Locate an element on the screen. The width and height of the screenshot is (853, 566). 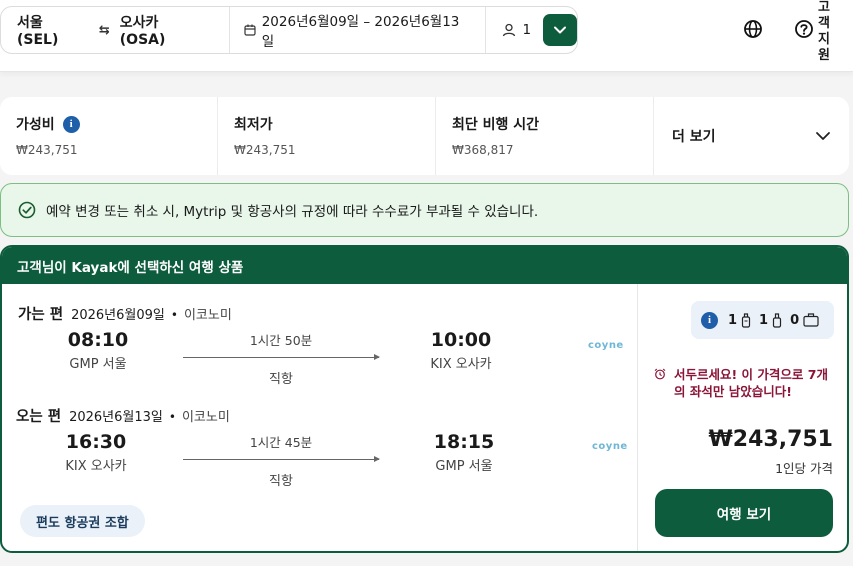
personal-item-count: 1 is located at coordinates (739, 320).